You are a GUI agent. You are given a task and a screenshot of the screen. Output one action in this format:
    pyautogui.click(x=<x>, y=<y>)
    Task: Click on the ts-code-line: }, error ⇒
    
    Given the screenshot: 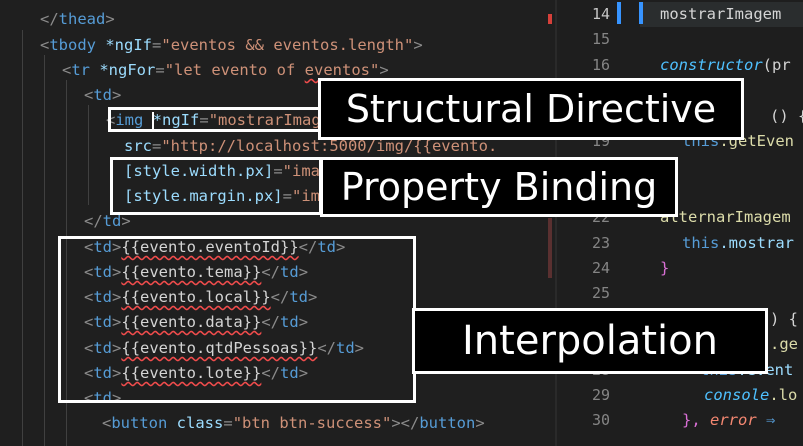 What is the action you would take?
    pyautogui.click(x=733, y=420)
    